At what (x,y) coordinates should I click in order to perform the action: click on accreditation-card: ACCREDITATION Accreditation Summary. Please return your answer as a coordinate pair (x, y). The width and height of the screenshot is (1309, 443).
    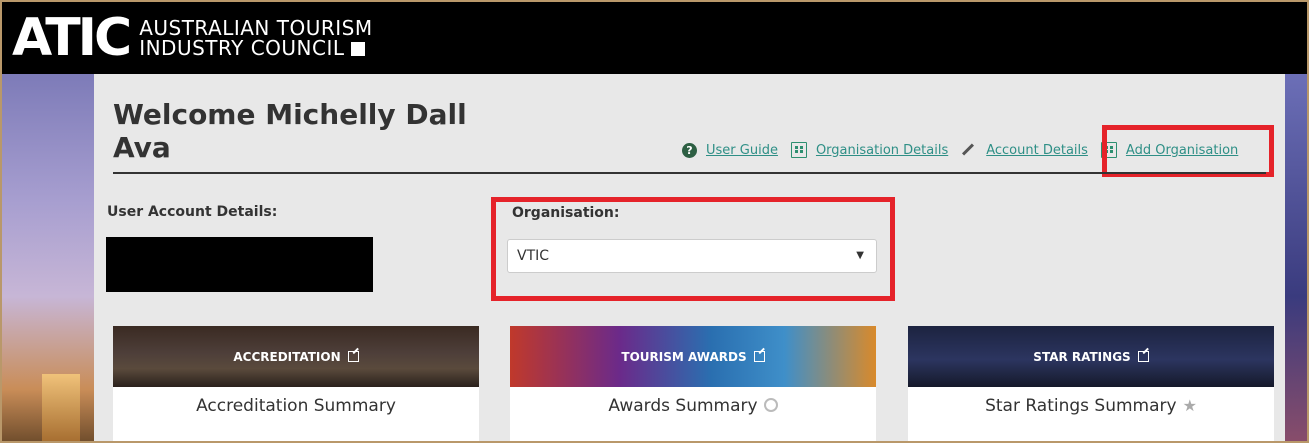
    Looking at the image, I should click on (296, 383).